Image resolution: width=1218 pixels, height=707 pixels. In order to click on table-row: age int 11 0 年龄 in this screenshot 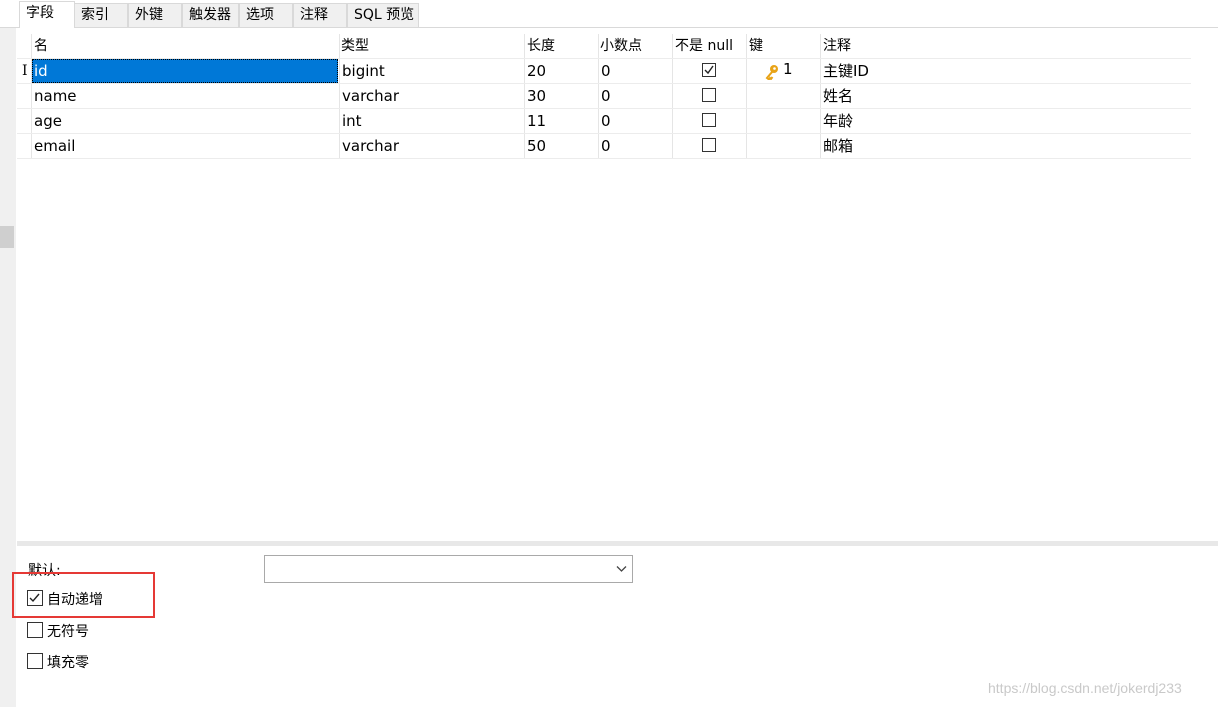, I will do `click(604, 121)`.